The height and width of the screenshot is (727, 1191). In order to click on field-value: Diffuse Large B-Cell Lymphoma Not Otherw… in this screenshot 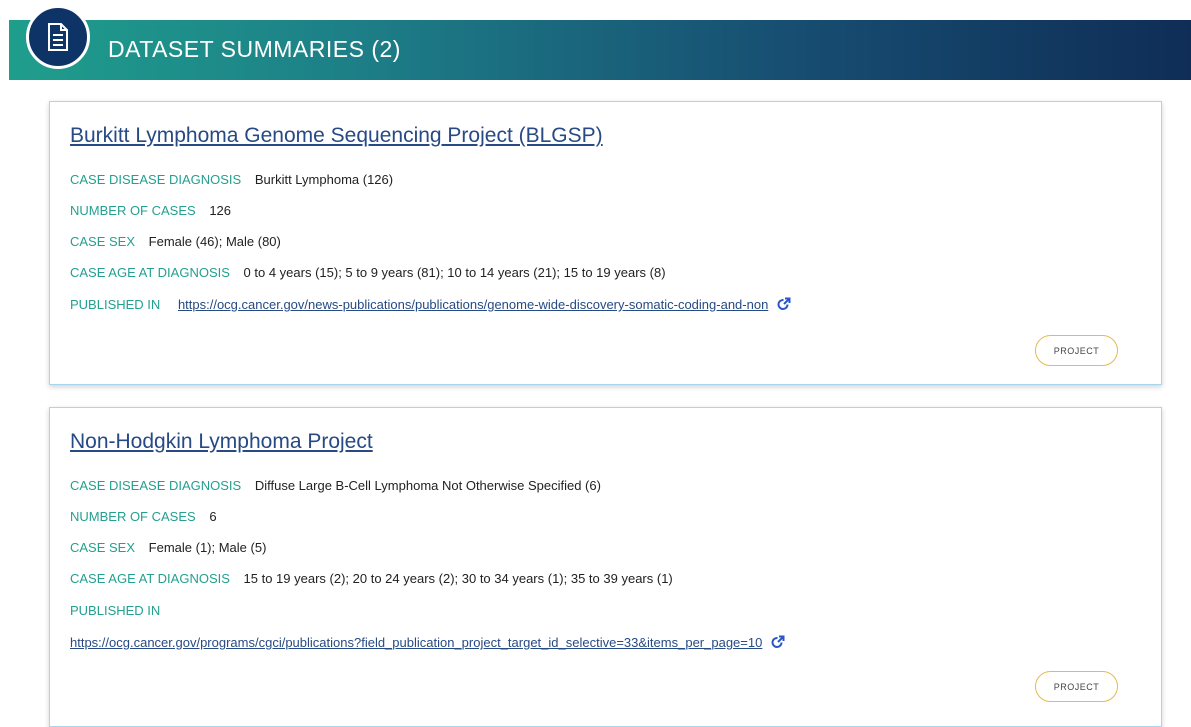, I will do `click(427, 485)`.